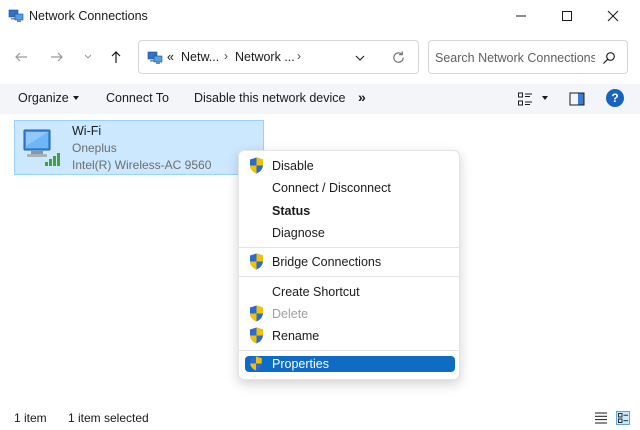 The width and height of the screenshot is (640, 430). Describe the element at coordinates (350, 336) in the screenshot. I see `menu-item-rename: Rename` at that location.